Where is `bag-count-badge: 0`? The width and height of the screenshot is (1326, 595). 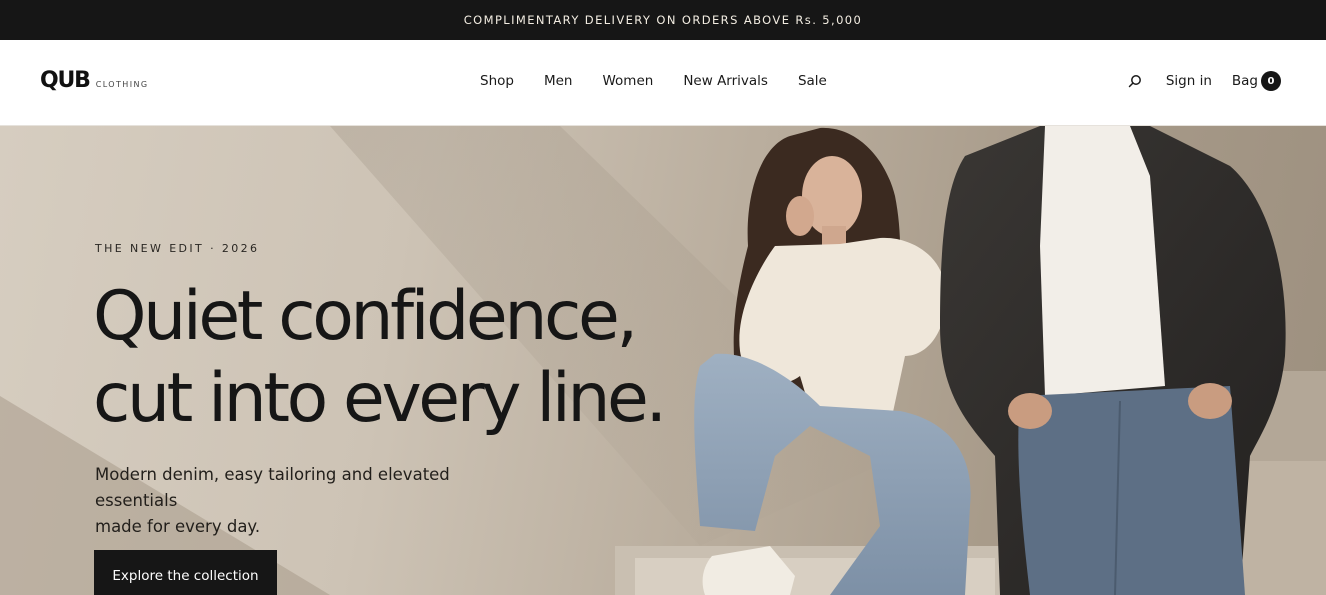 bag-count-badge: 0 is located at coordinates (1271, 81).